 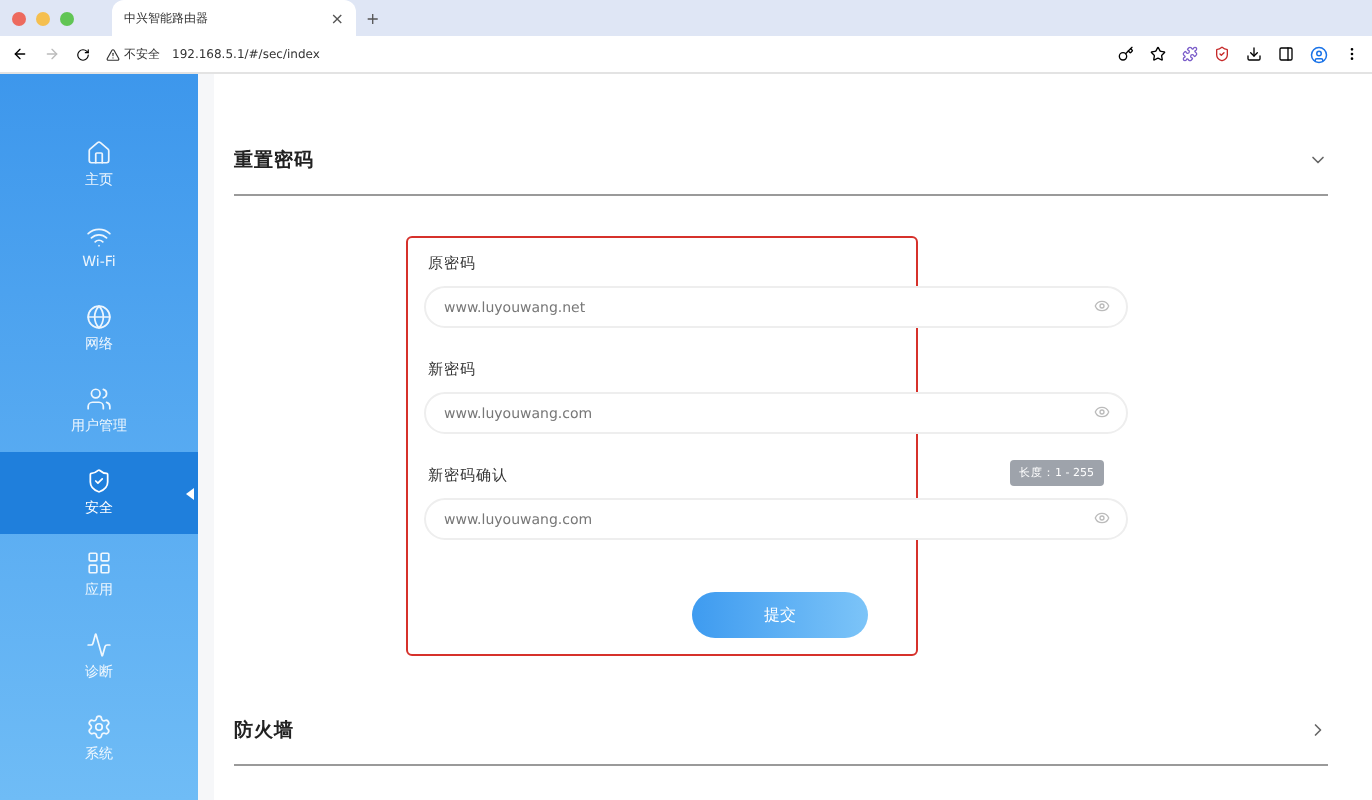 I want to click on tab-close-button: ×, so click(x=337, y=18).